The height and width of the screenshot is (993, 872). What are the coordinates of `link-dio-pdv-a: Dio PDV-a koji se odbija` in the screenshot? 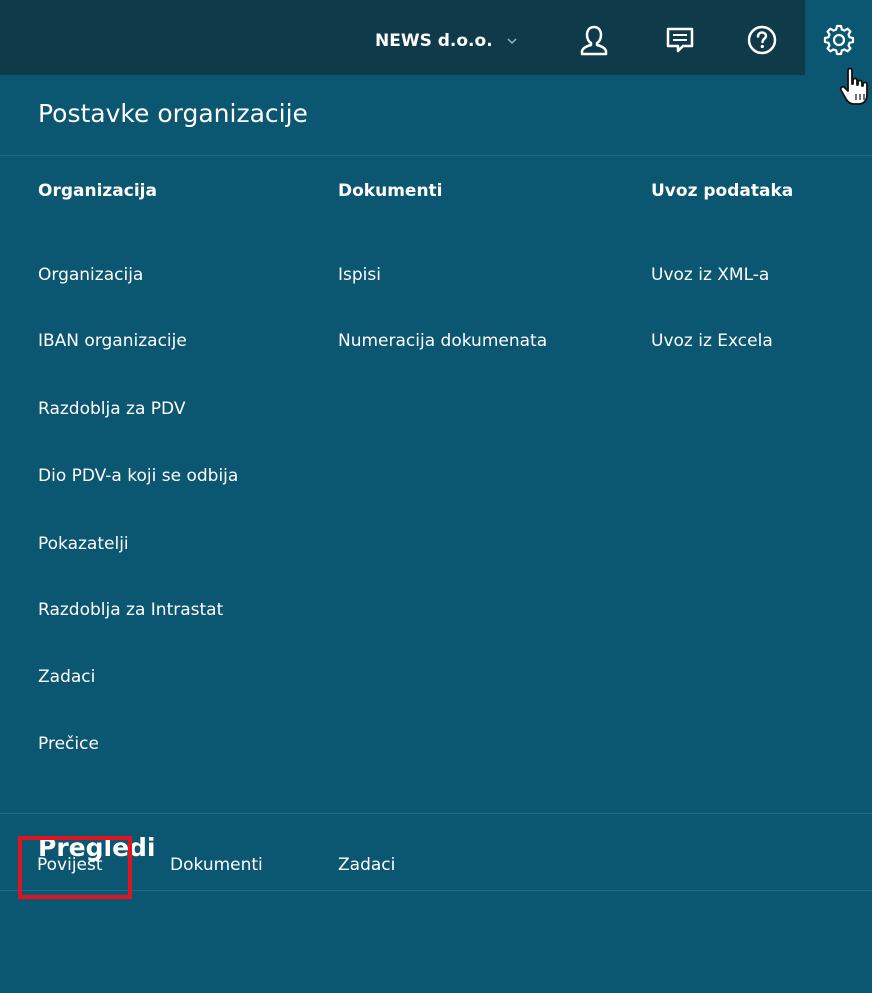 It's located at (138, 476).